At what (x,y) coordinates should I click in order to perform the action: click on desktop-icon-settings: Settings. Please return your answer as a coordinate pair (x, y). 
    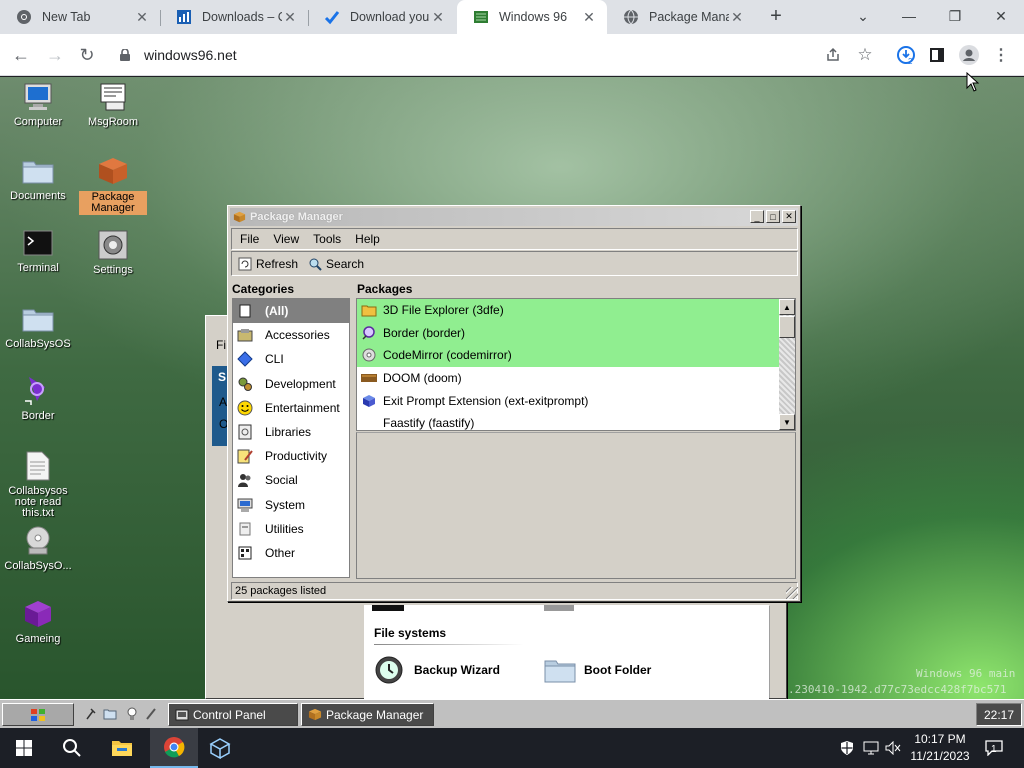
    Looking at the image, I should click on (113, 252).